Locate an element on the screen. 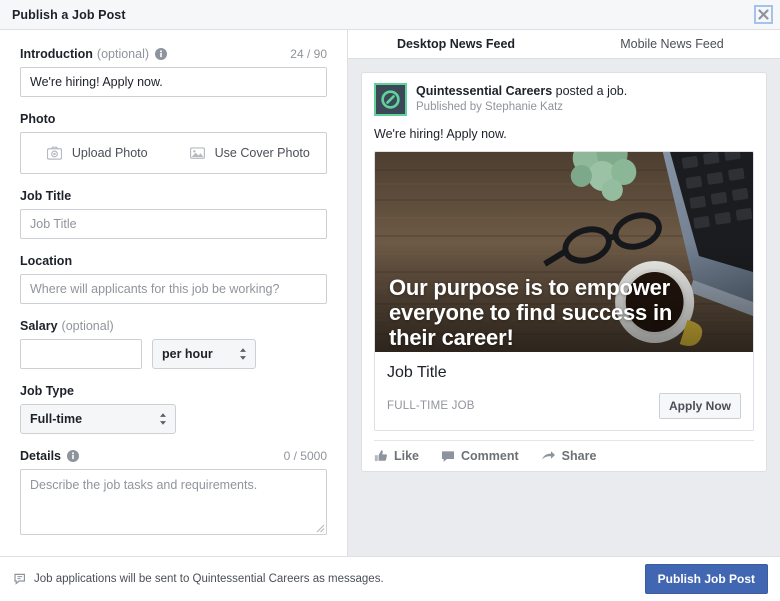 This screenshot has width=780, height=601. salary-row: per hour is located at coordinates (173, 354).